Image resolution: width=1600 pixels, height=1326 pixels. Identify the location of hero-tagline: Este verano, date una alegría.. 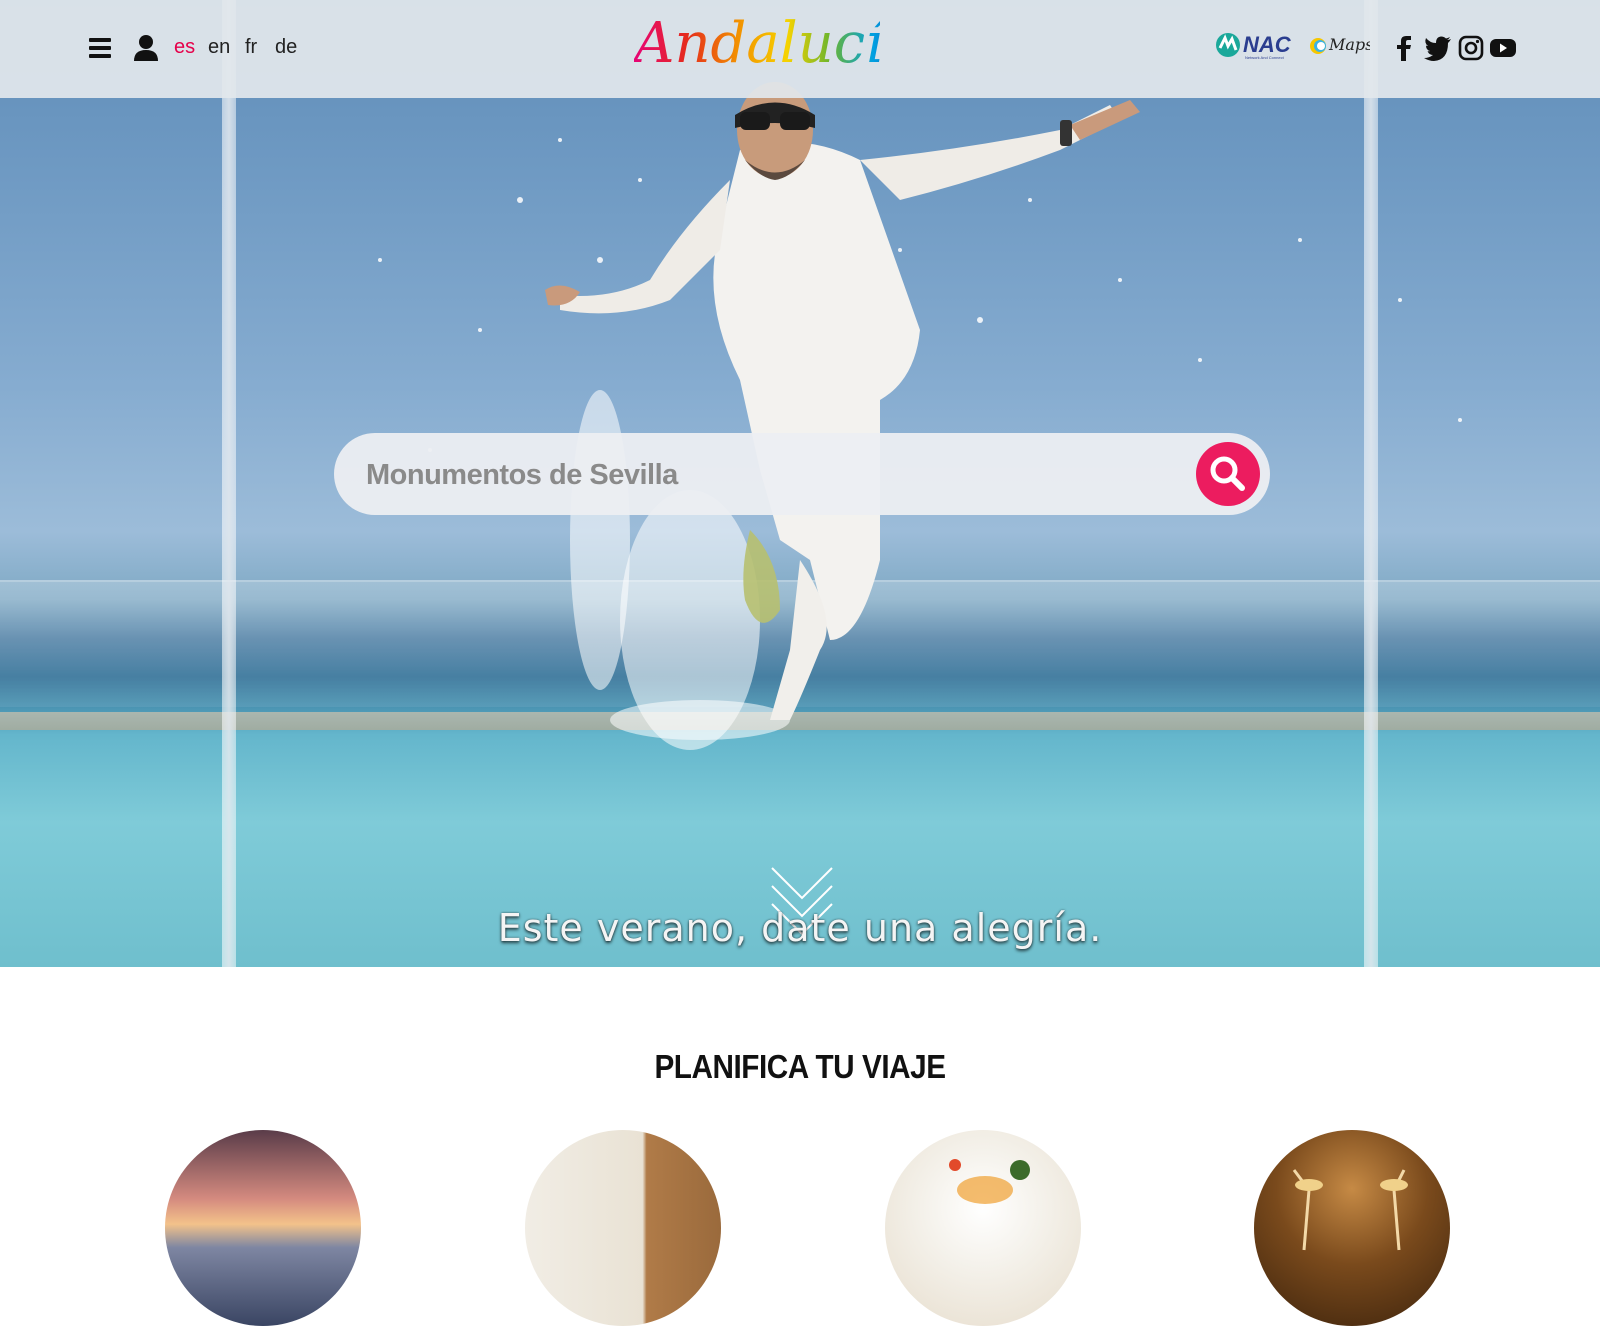
(800, 928).